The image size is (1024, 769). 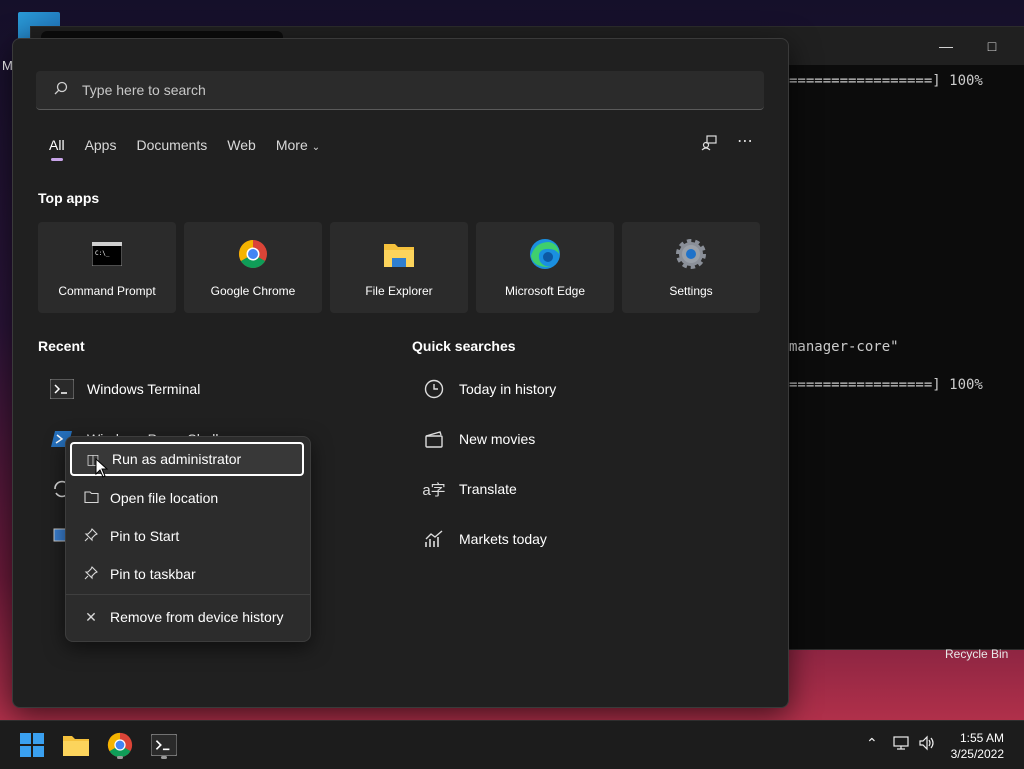 I want to click on tab-documents: Documents, so click(x=171, y=145).